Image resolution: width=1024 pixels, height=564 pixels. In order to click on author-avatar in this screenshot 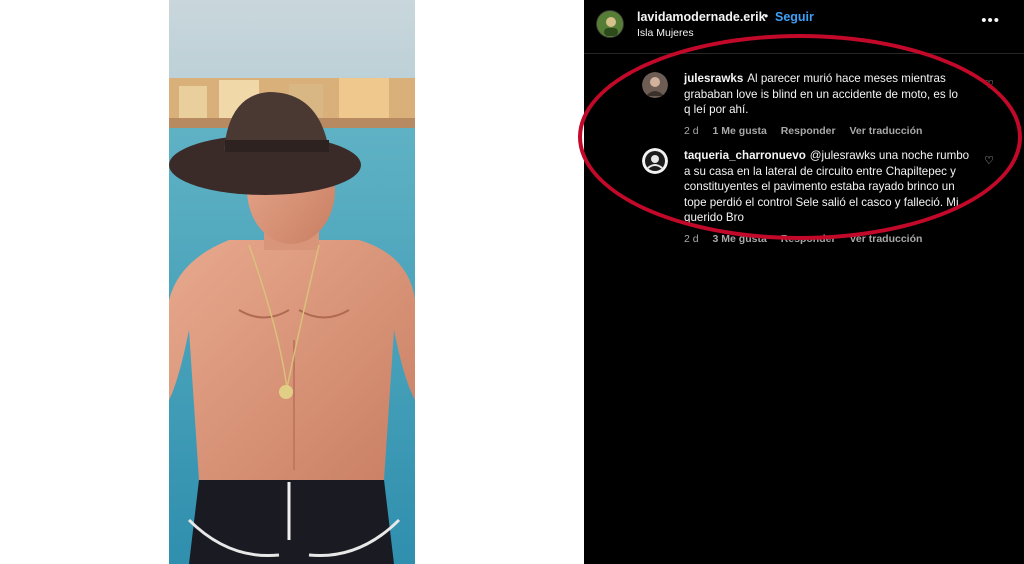, I will do `click(610, 24)`.